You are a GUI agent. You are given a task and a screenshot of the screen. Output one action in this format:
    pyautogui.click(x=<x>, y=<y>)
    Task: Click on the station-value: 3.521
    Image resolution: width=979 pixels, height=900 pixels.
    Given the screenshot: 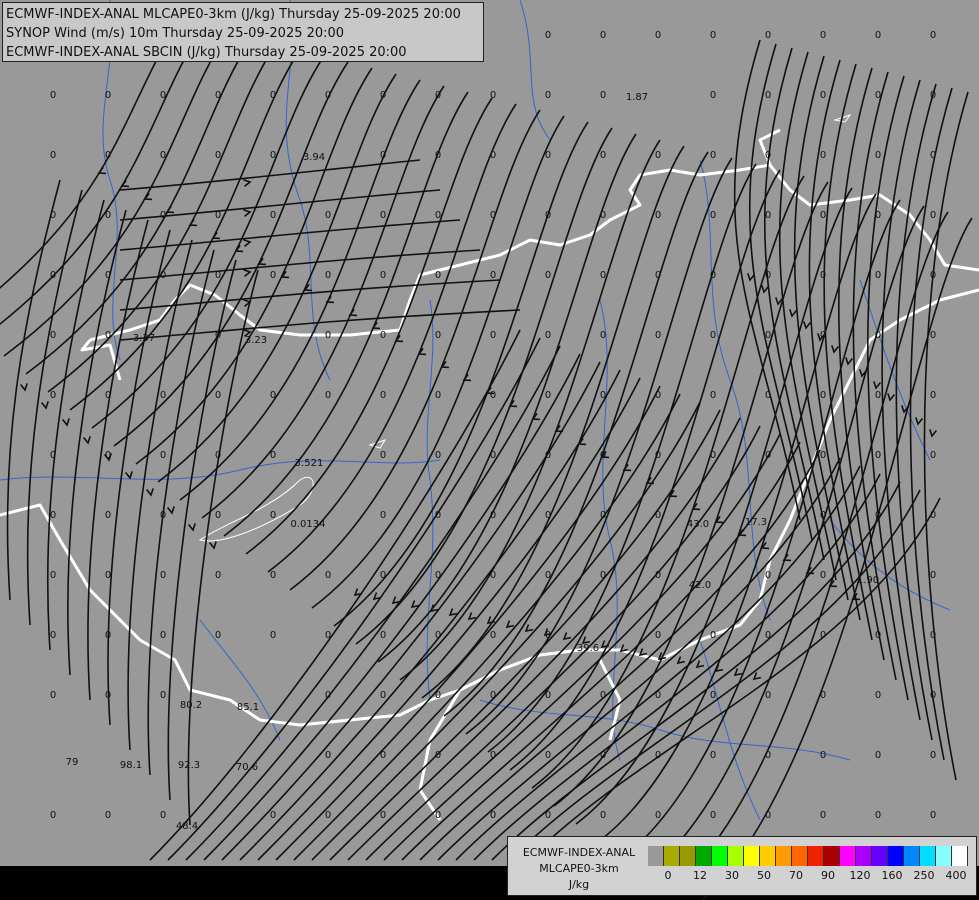 What is the action you would take?
    pyautogui.click(x=309, y=463)
    